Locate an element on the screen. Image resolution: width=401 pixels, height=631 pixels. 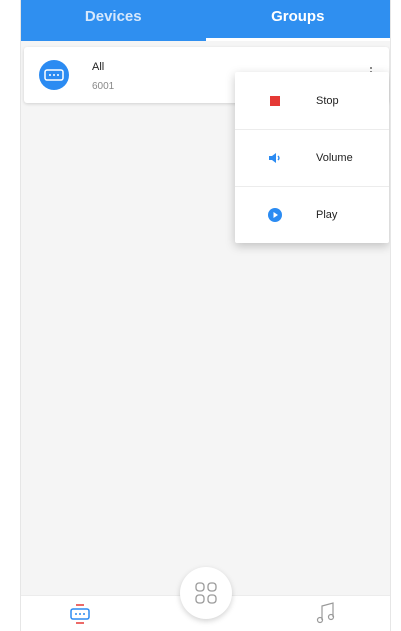
tab-groups: Groups is located at coordinates (298, 20).